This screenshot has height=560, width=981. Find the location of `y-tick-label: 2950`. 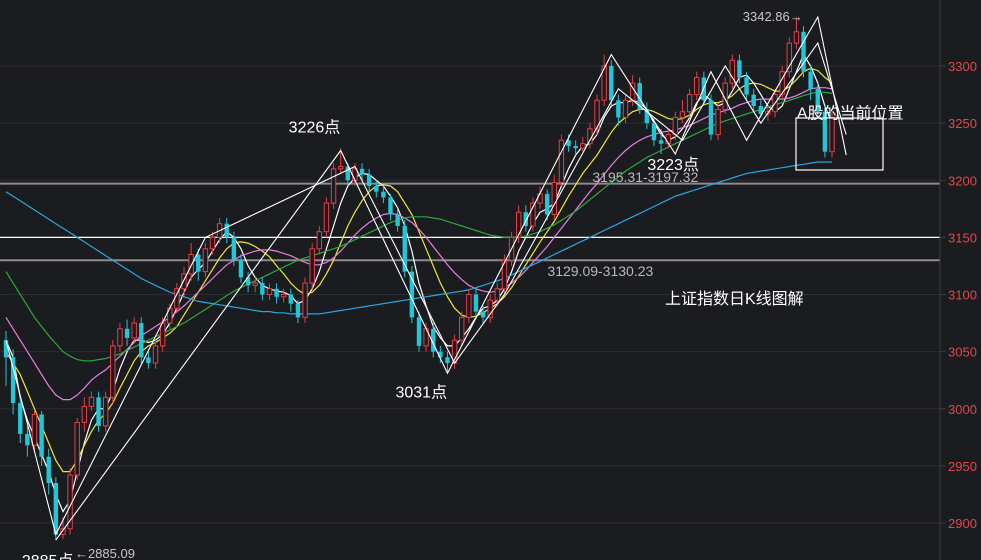

y-tick-label: 2950 is located at coordinates (962, 466).